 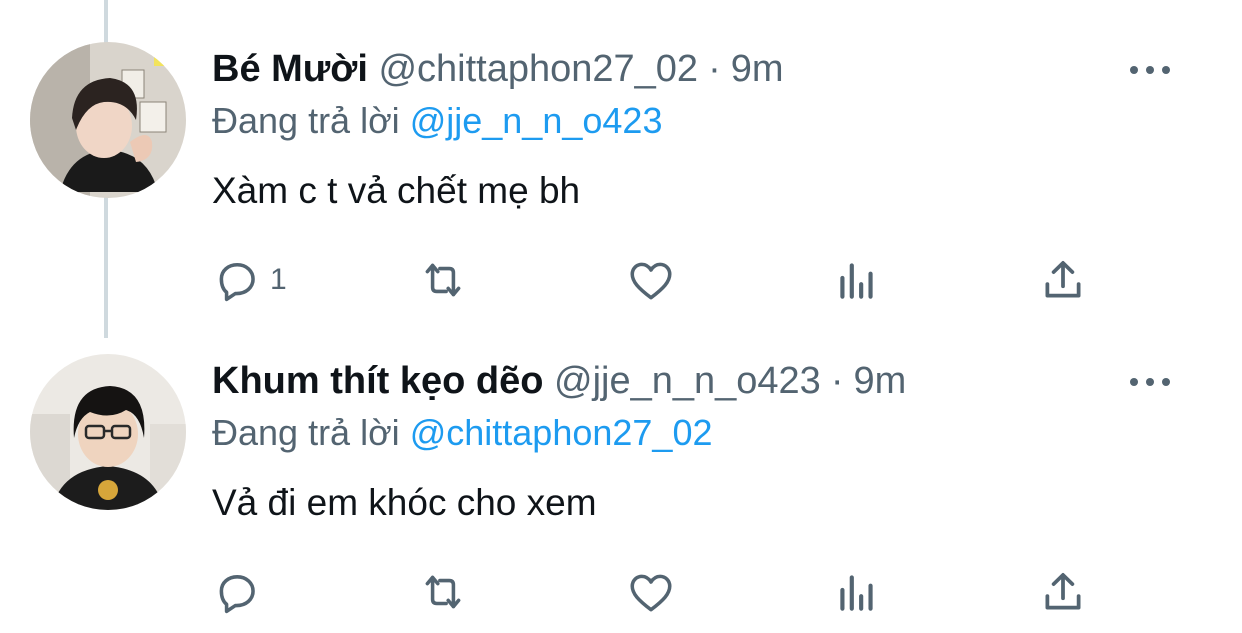 I want to click on display-name: Khum thít kẹo dẽo, so click(x=377, y=381).